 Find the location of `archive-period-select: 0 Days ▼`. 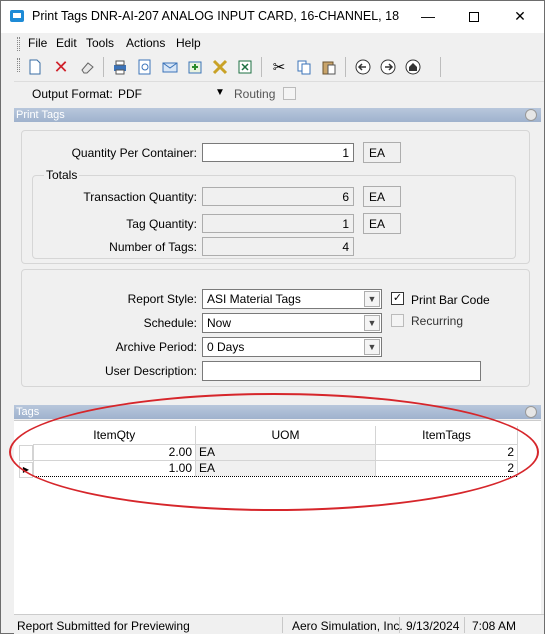

archive-period-select: 0 Days ▼ is located at coordinates (292, 347).